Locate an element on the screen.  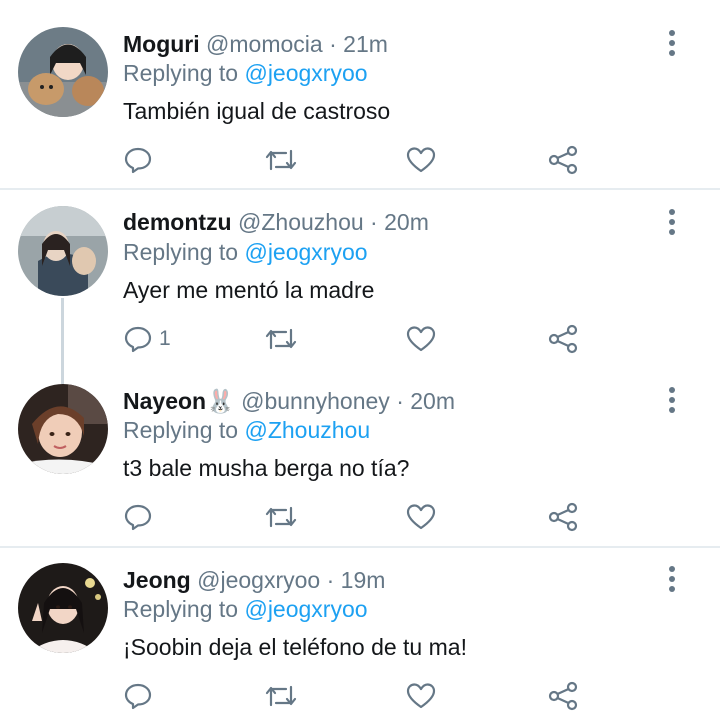
reply-button: 1 is located at coordinates (147, 339).